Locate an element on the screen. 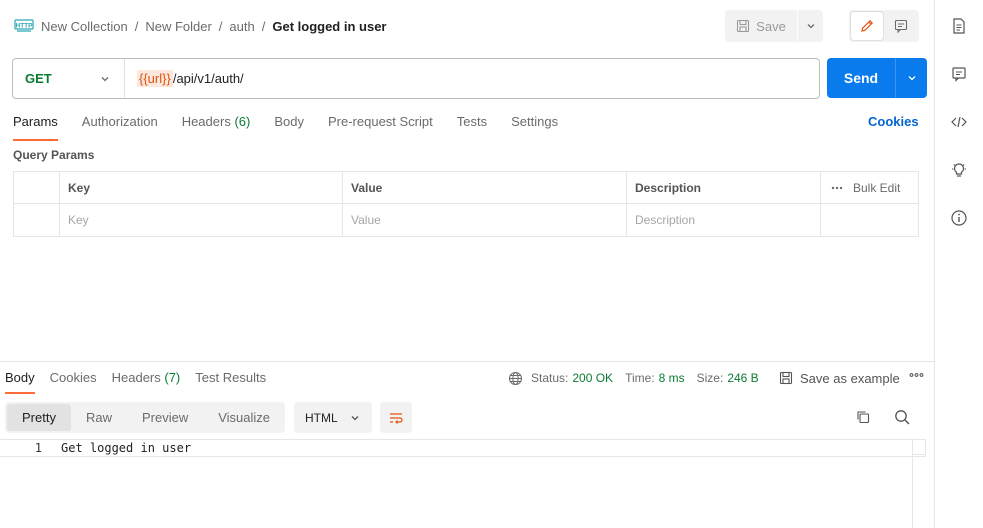 This screenshot has height=528, width=983. save-as-example-button: Save as example is located at coordinates (839, 378).